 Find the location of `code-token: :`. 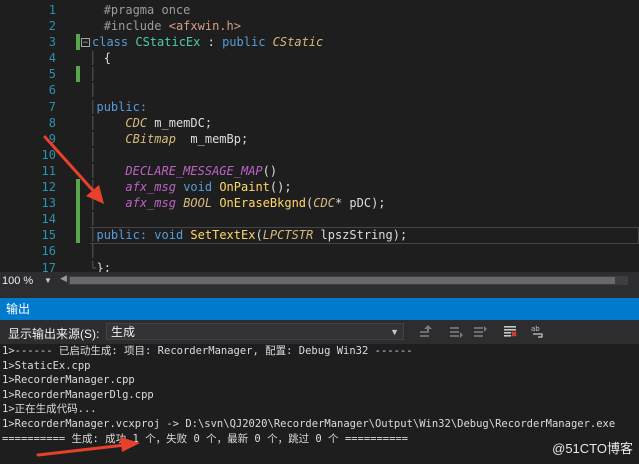

code-token: : is located at coordinates (211, 42).